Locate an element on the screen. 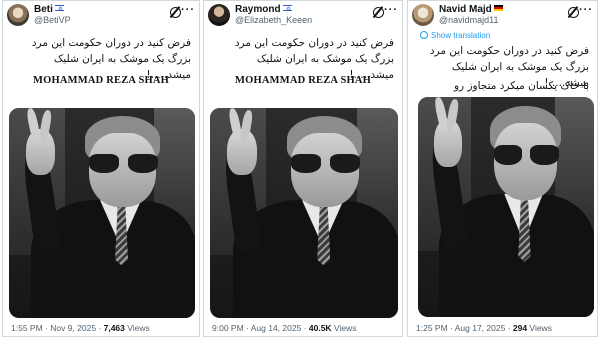 The width and height of the screenshot is (600, 337). tweet-meta: 1:25 PM · Aug 17, 2025 · 294 Views is located at coordinates (504, 328).